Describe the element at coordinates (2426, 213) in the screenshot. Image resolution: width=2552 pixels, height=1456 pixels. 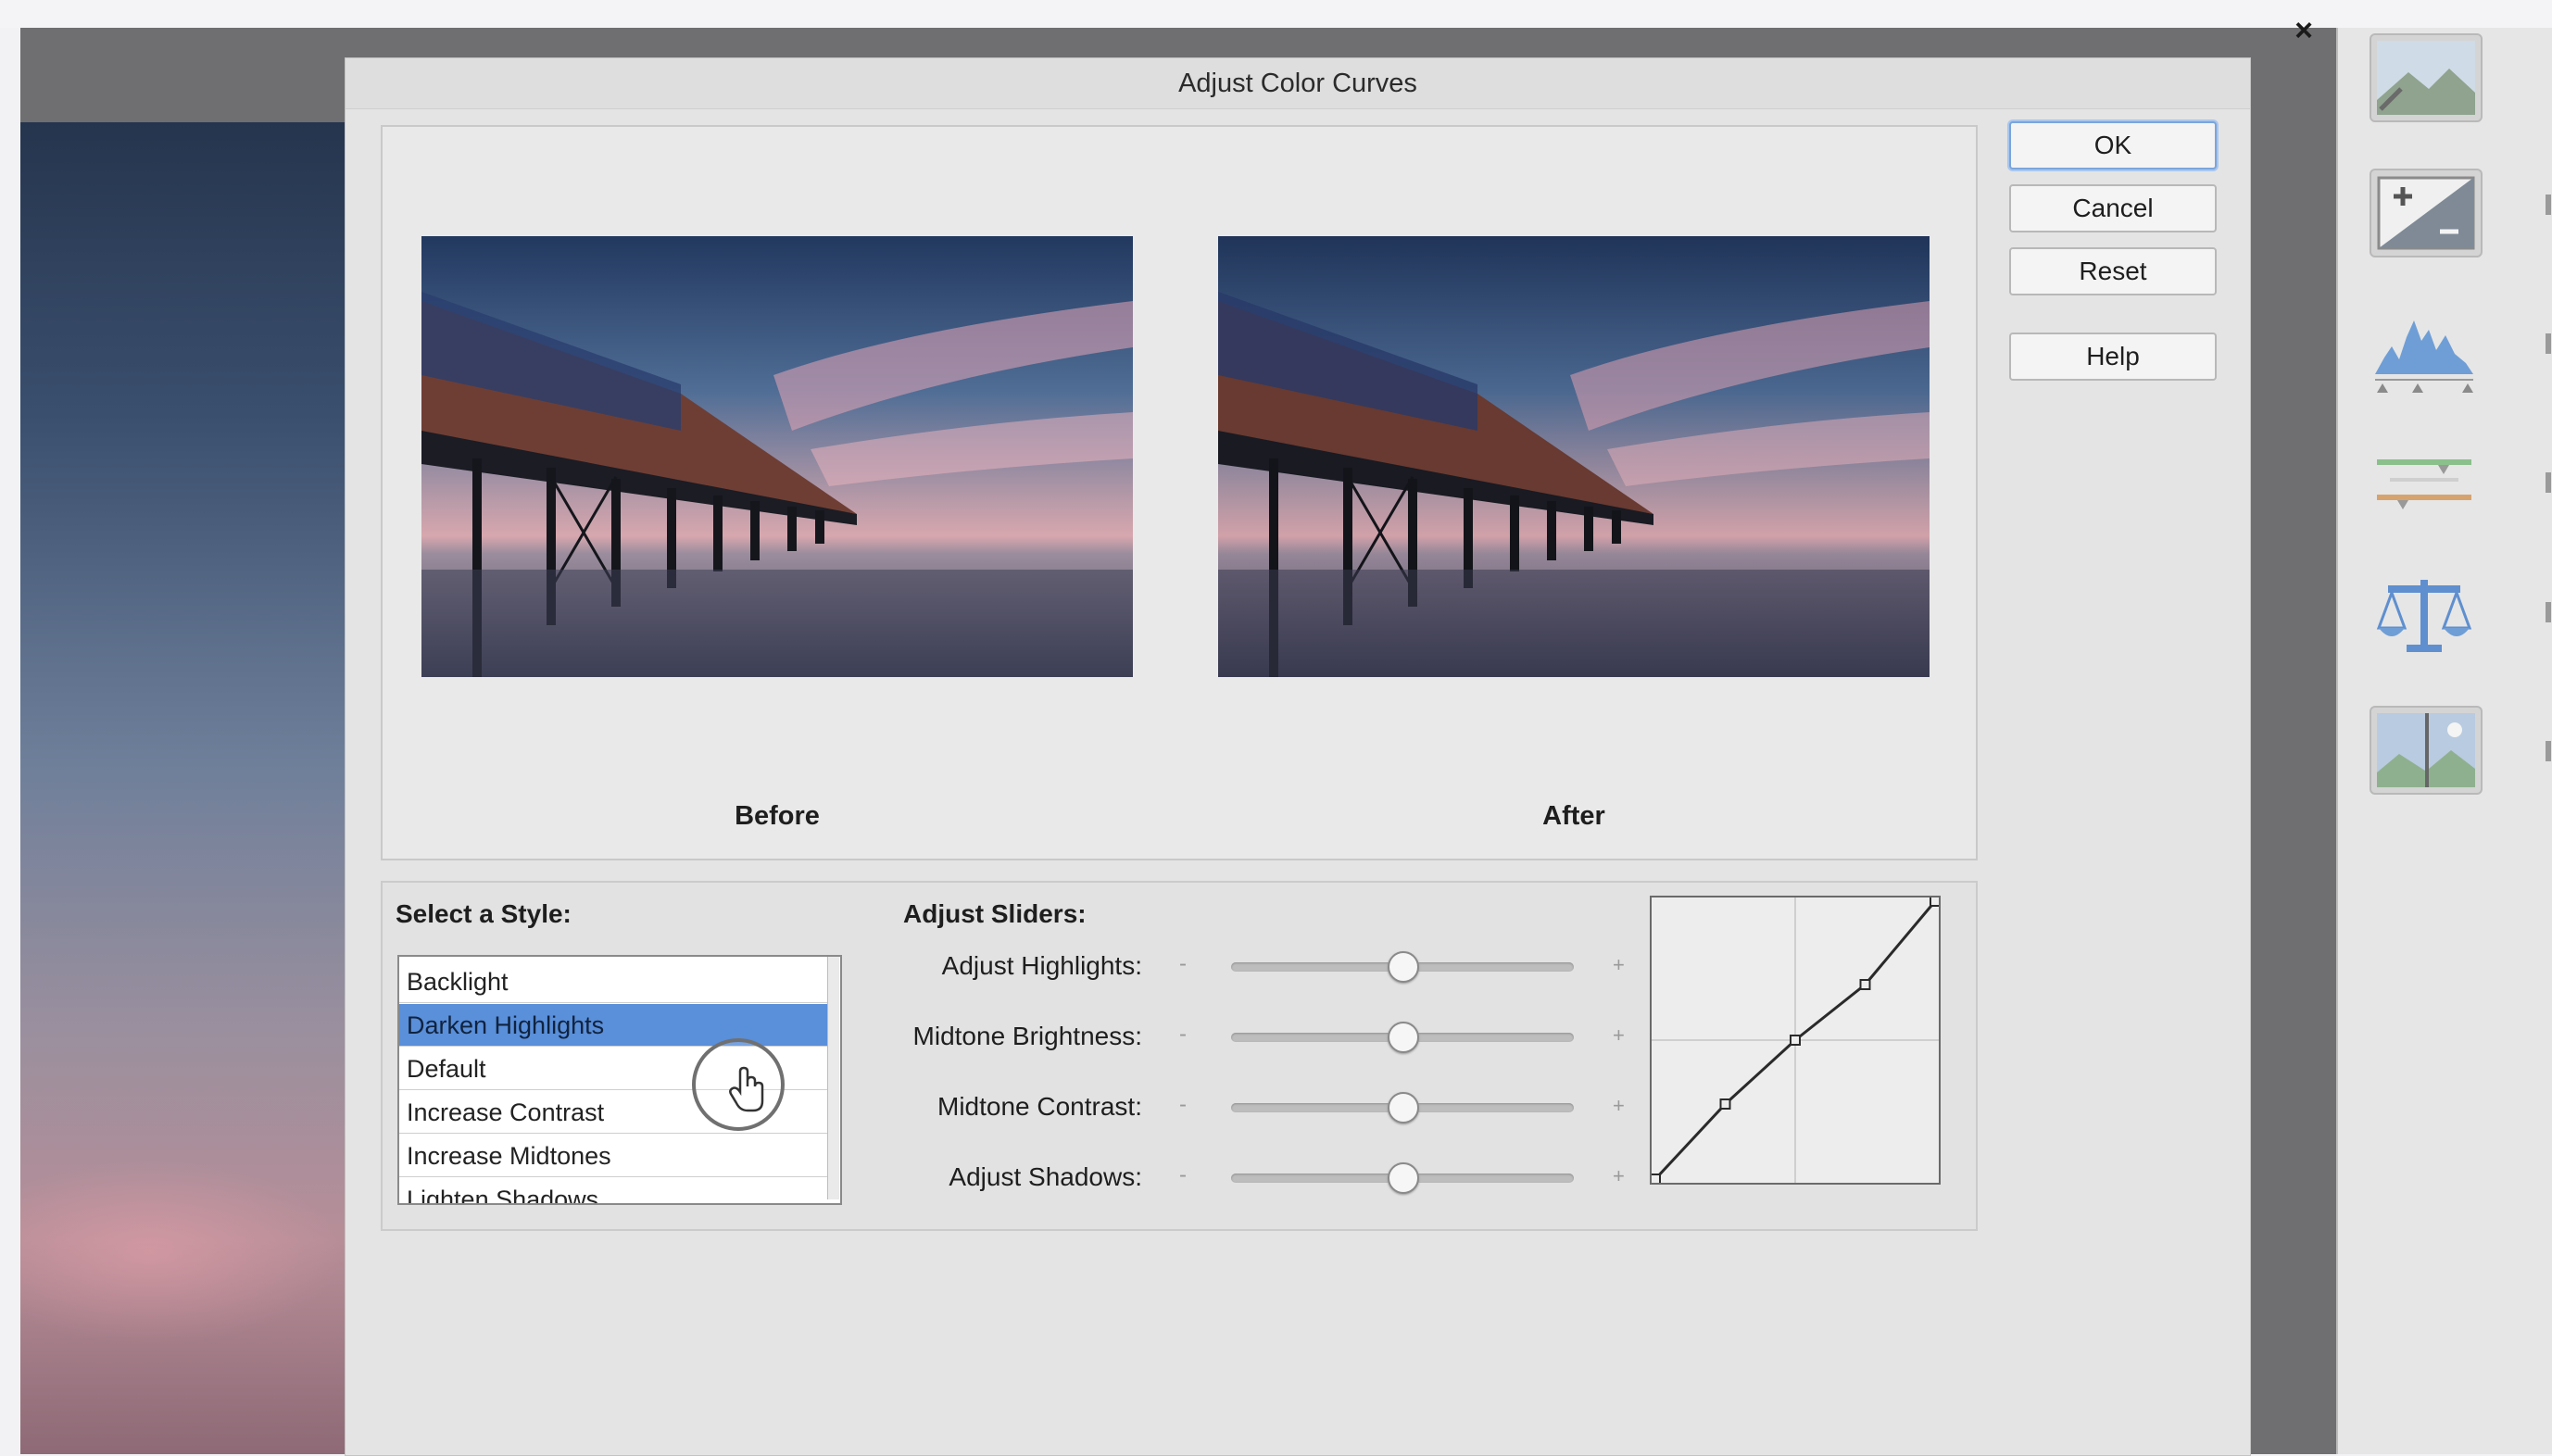
I see `exposure-icon` at that location.